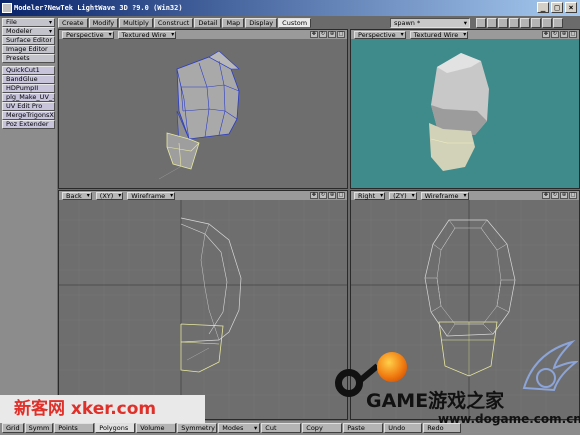 The image size is (580, 435). I want to click on symm-button: Symm, so click(39, 428).